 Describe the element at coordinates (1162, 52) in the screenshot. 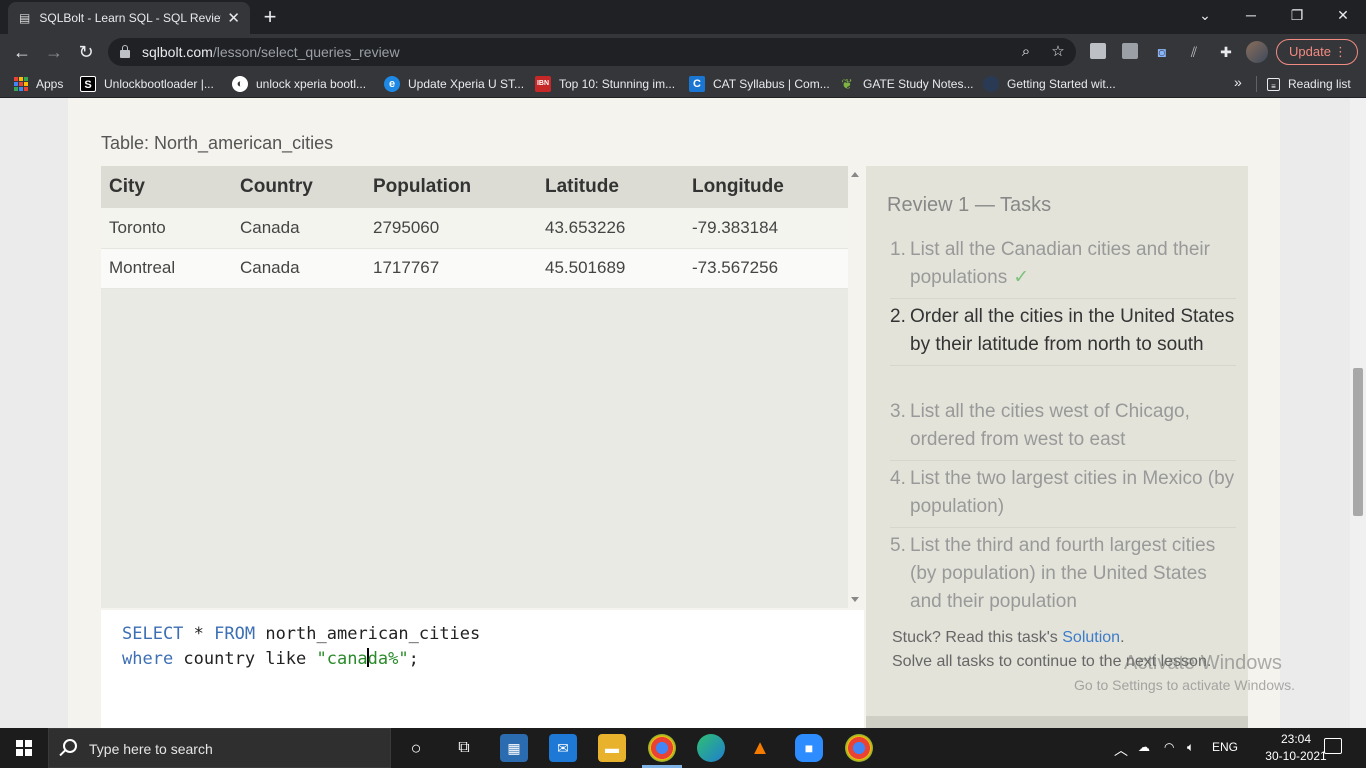

I see `camera-extension-icon: ◙` at that location.